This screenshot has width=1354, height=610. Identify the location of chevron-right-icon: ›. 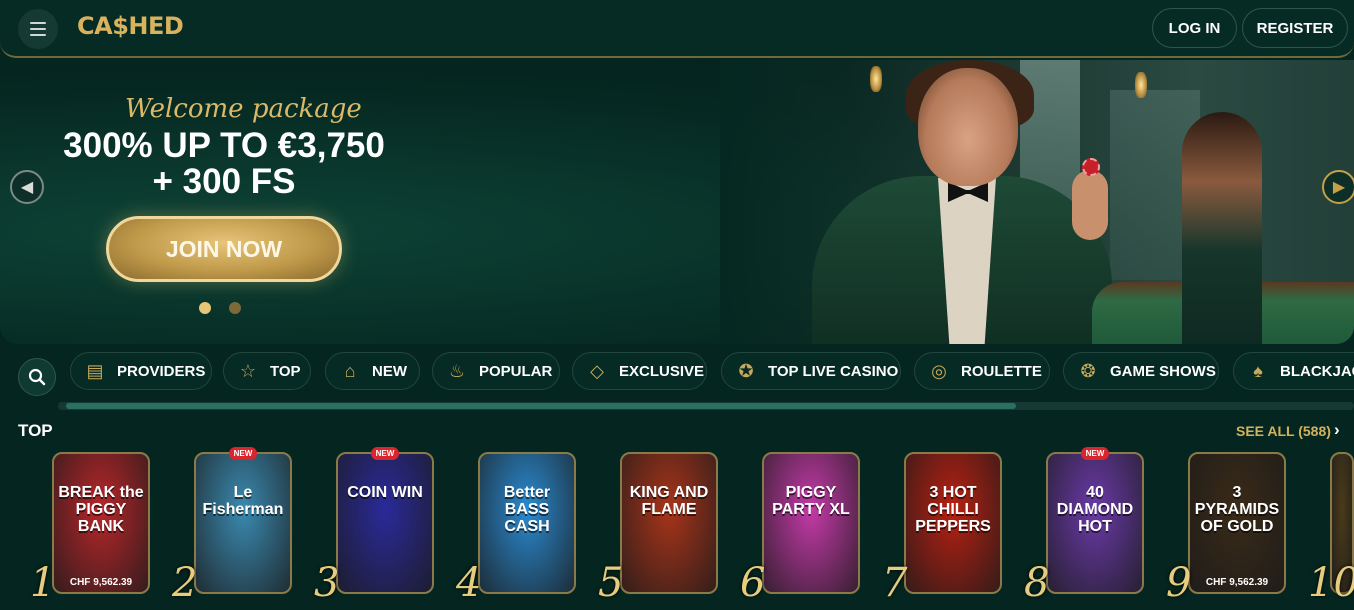
(1337, 430).